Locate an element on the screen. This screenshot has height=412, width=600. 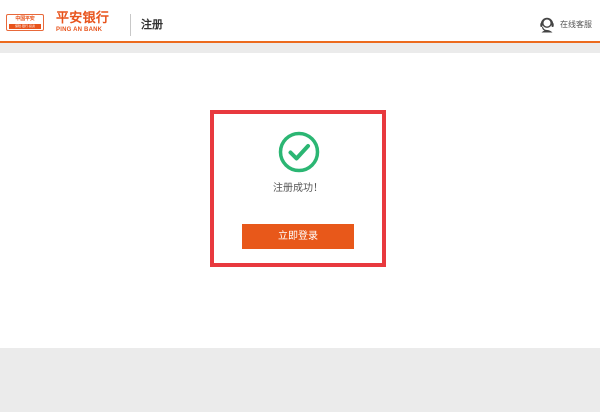
page-title: 注册 is located at coordinates (152, 24).